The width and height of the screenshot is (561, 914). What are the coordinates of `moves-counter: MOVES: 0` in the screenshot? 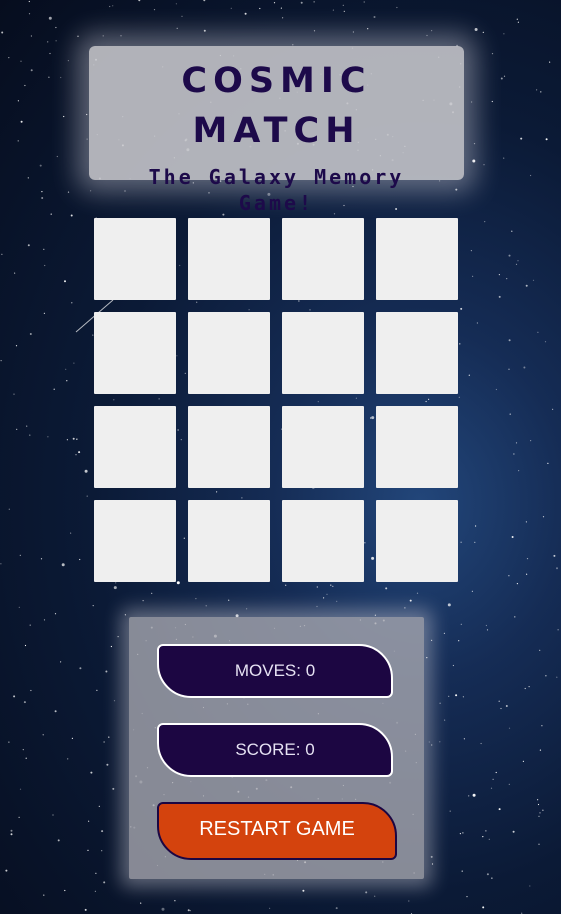 It's located at (275, 671).